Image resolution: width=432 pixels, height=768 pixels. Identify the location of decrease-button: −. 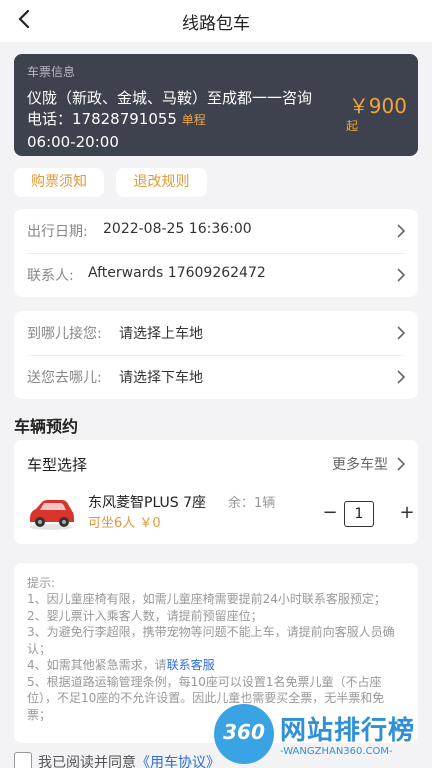
(330, 514).